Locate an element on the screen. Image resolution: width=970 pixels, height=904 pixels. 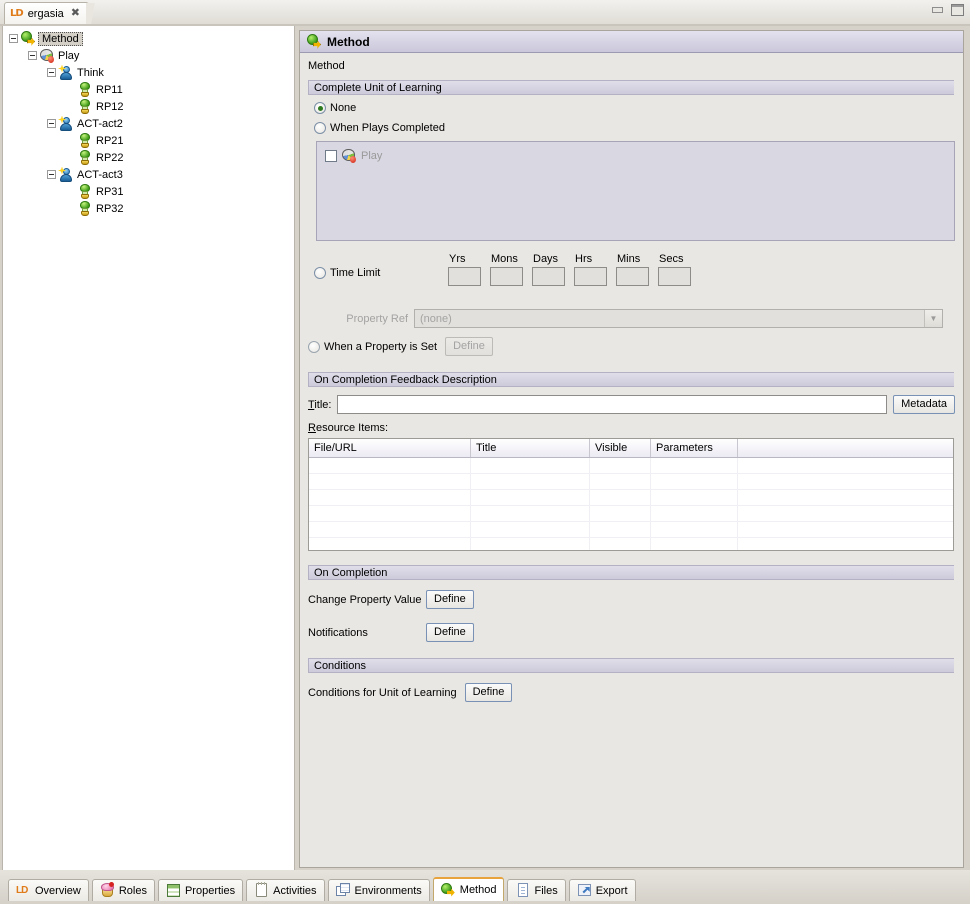
export-arrow-icon is located at coordinates (584, 890).